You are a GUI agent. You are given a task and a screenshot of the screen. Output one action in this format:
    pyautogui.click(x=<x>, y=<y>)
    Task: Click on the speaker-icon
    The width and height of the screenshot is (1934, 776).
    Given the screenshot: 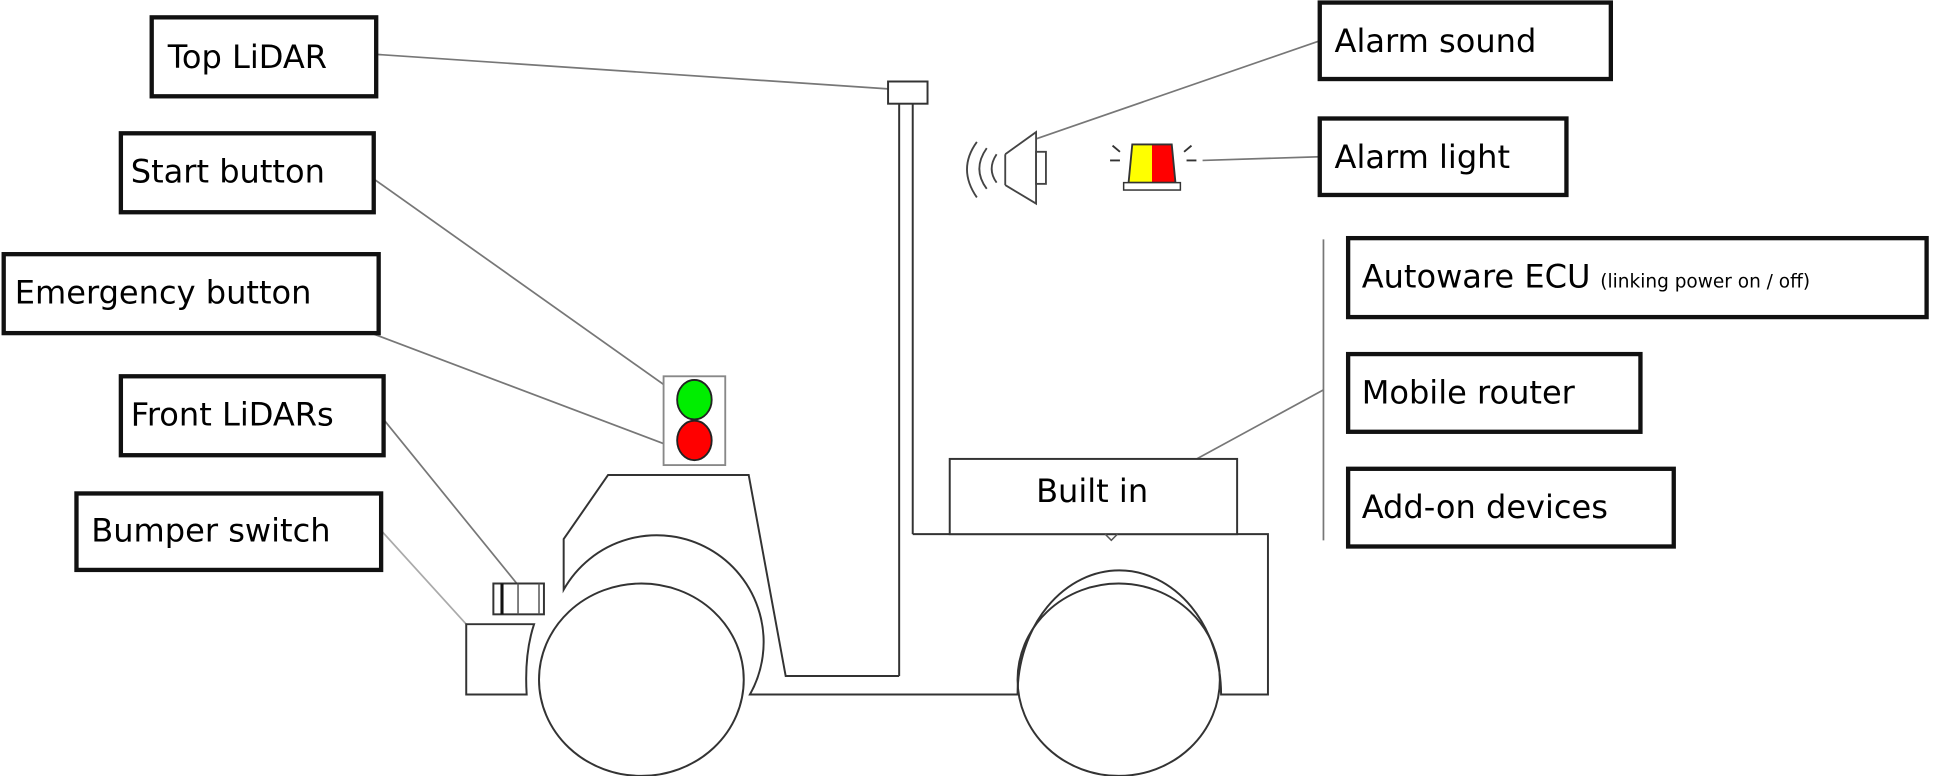 What is the action you would take?
    pyautogui.click(x=1006, y=168)
    